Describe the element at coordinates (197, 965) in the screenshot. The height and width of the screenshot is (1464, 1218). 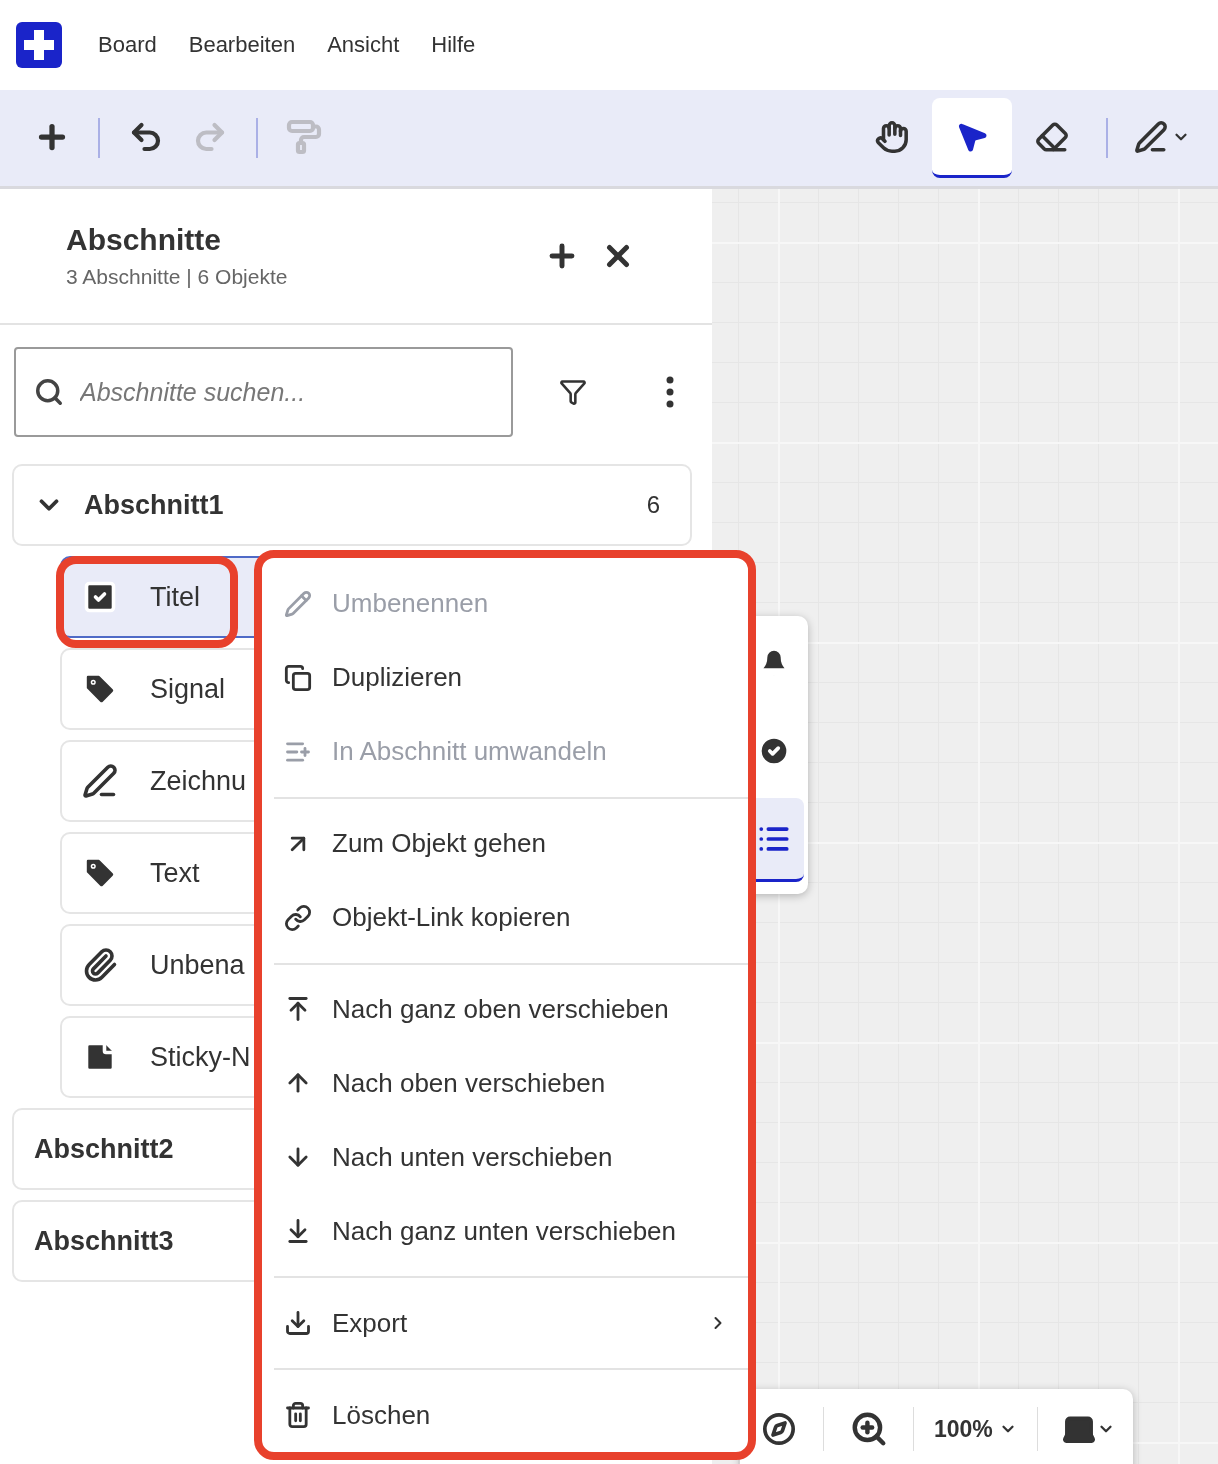
I see `object-label: Unbena` at that location.